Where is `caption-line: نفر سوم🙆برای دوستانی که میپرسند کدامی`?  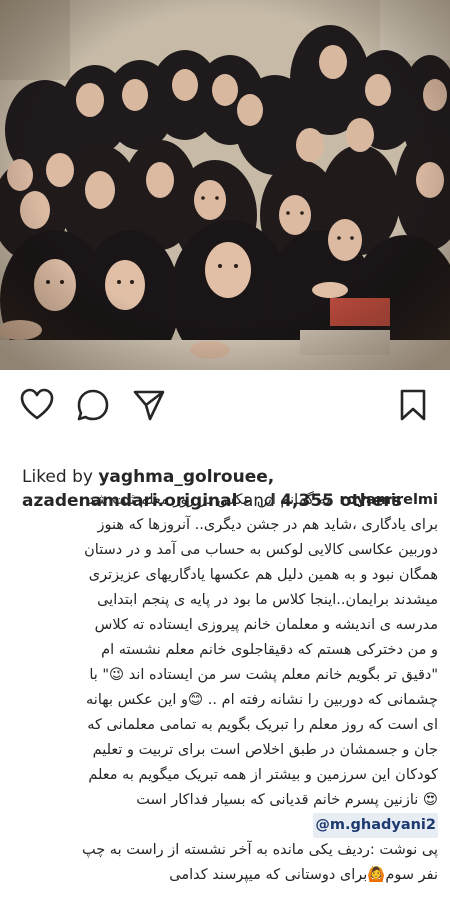
caption-line: نفر سوم🙆برای دوستانی که میپرسند کدامی is located at coordinates (303, 875).